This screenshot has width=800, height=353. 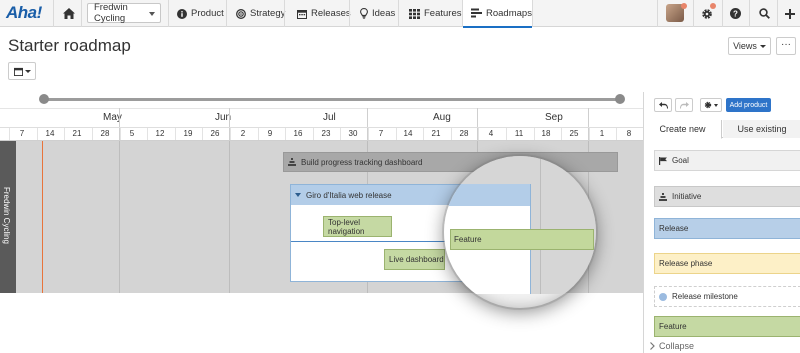 I want to click on palette-initiative: Initiative, so click(x=727, y=196).